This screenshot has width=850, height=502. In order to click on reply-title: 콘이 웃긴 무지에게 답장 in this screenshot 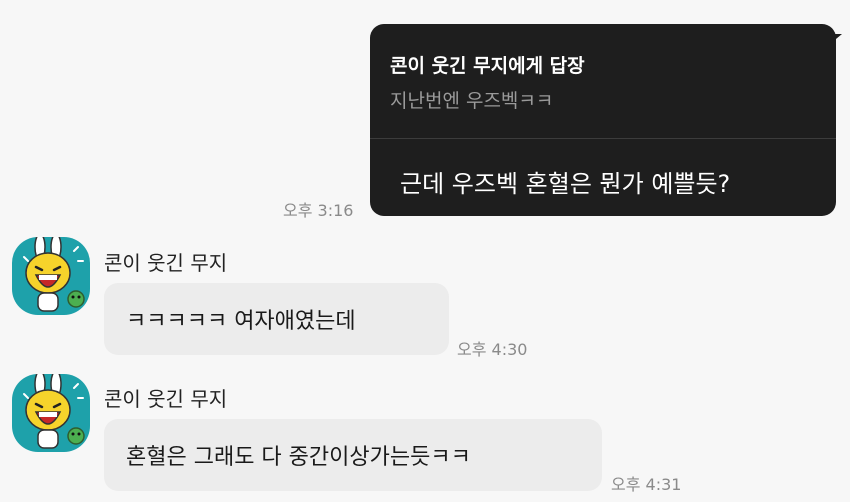, I will do `click(487, 66)`.